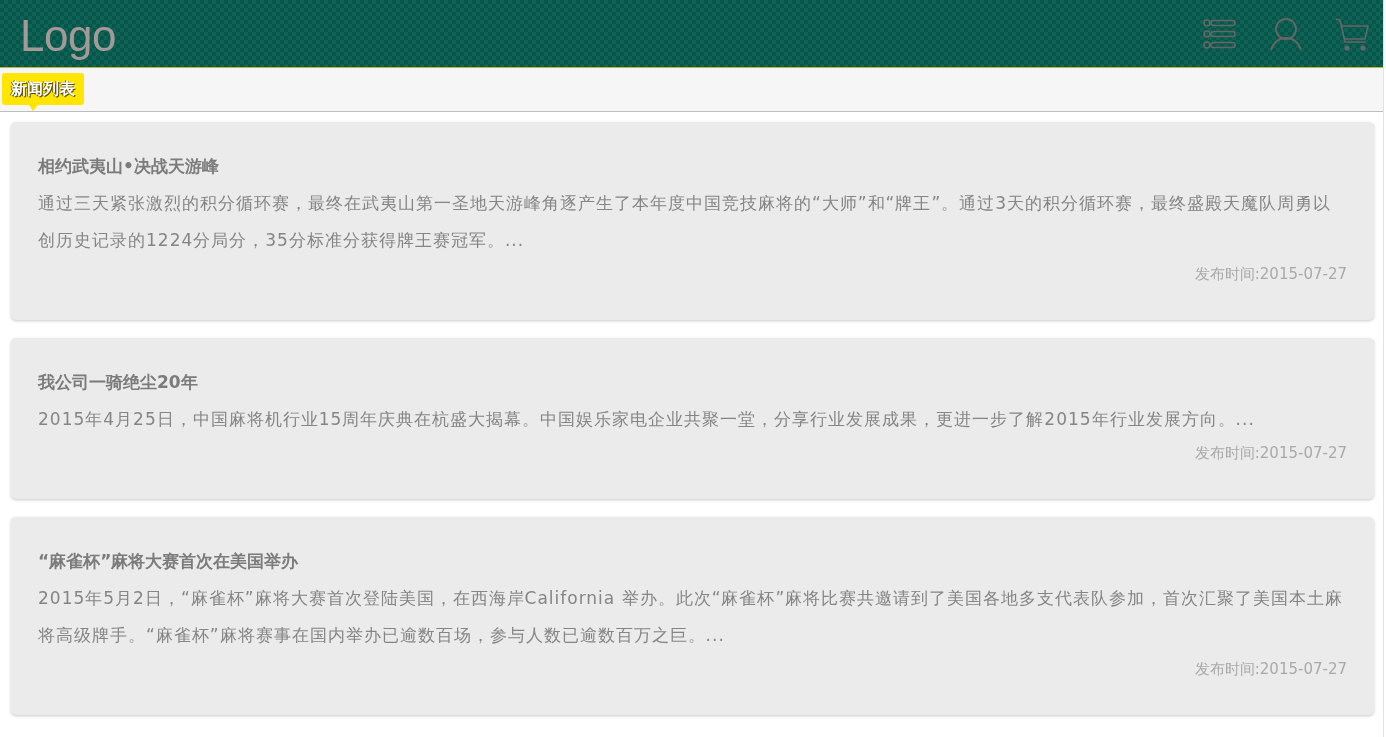 Image resolution: width=1386 pixels, height=737 pixels. What do you see at coordinates (43, 92) in the screenshot?
I see `section-label: 新闻列表` at bounding box center [43, 92].